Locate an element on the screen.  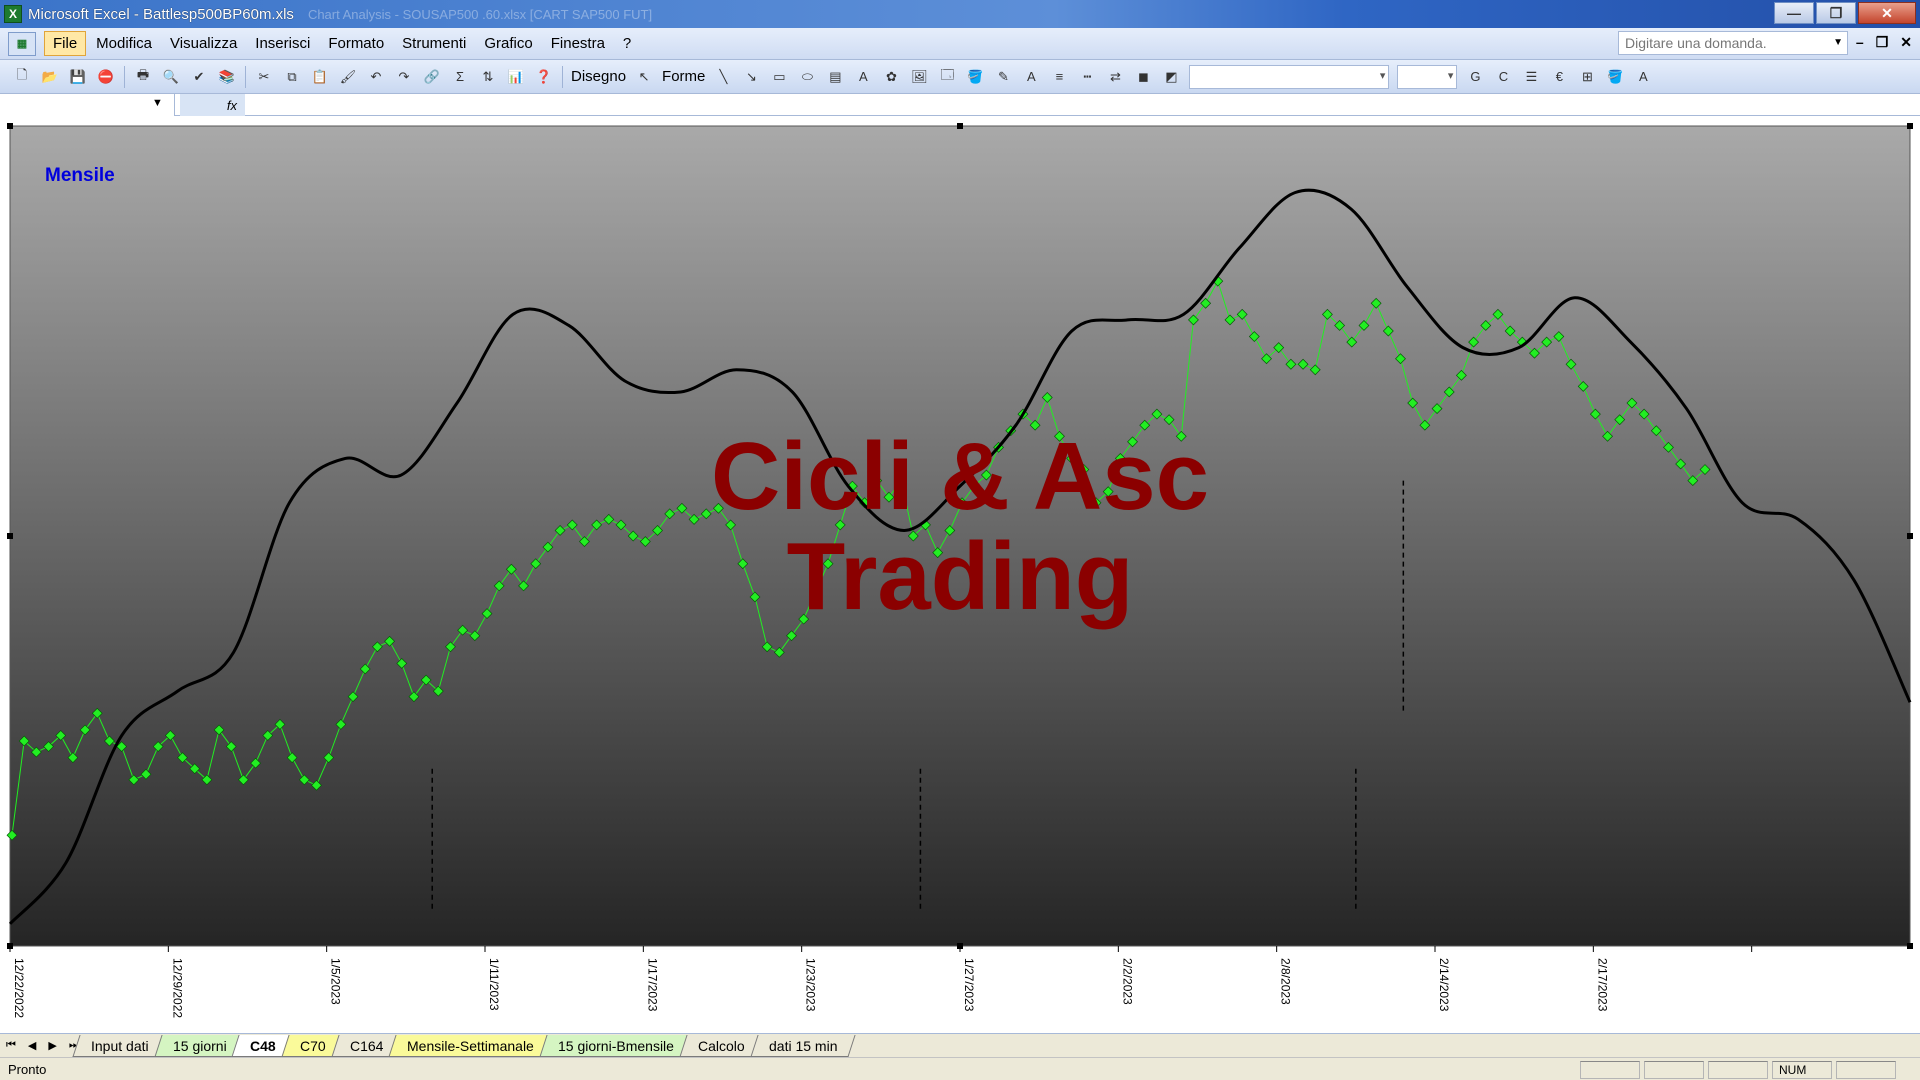
font-size-select is located at coordinates (1427, 76).